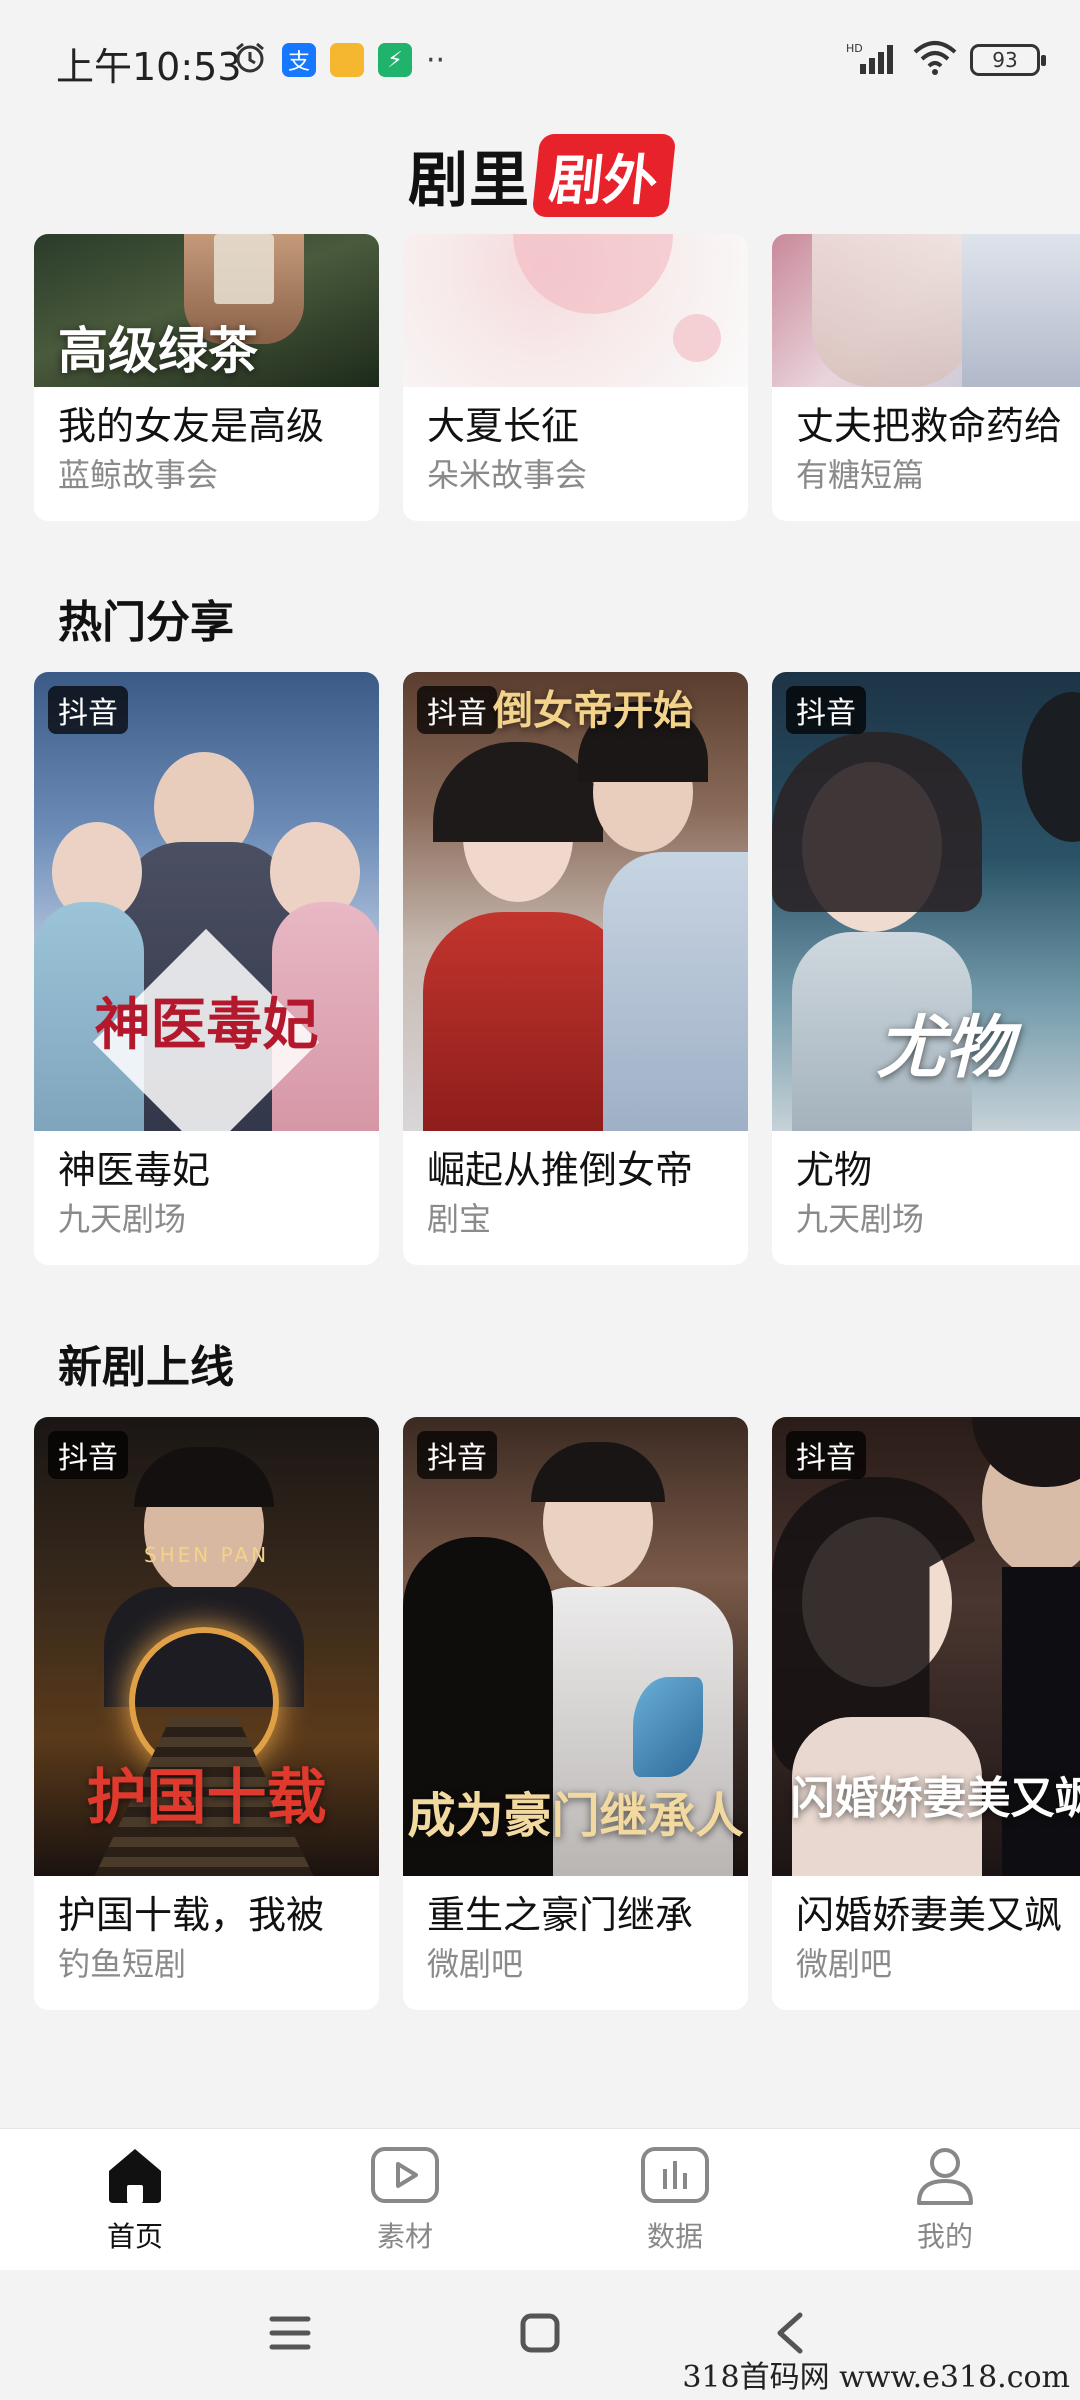 The width and height of the screenshot is (1080, 2400). What do you see at coordinates (206, 1025) in the screenshot?
I see `poster-title-text: 神医毒妃` at bounding box center [206, 1025].